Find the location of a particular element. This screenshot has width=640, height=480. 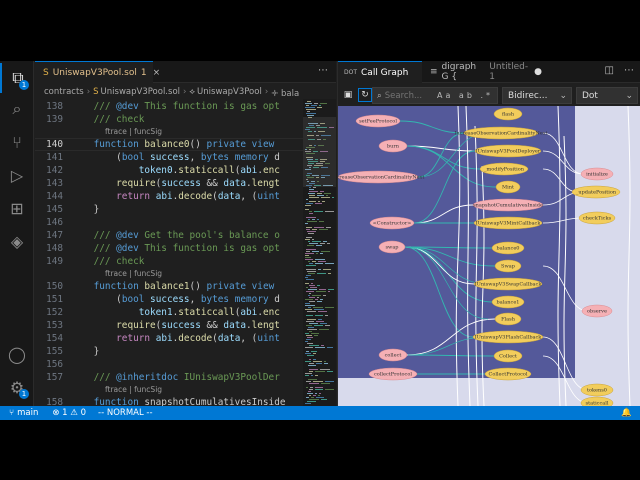

search-icon: ⌕ is located at coordinates (17, 109).